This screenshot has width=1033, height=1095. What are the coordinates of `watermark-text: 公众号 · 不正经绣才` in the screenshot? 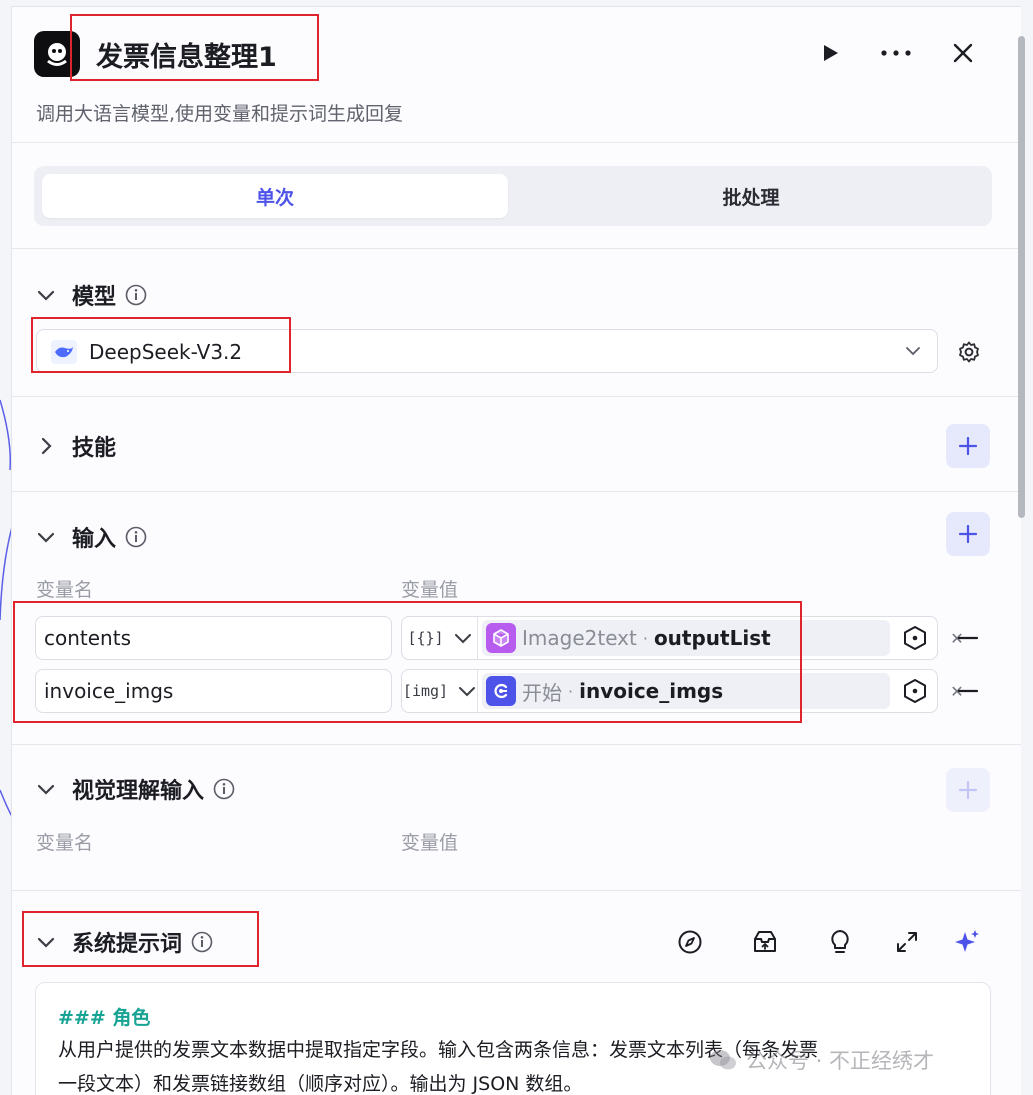 It's located at (840, 1061).